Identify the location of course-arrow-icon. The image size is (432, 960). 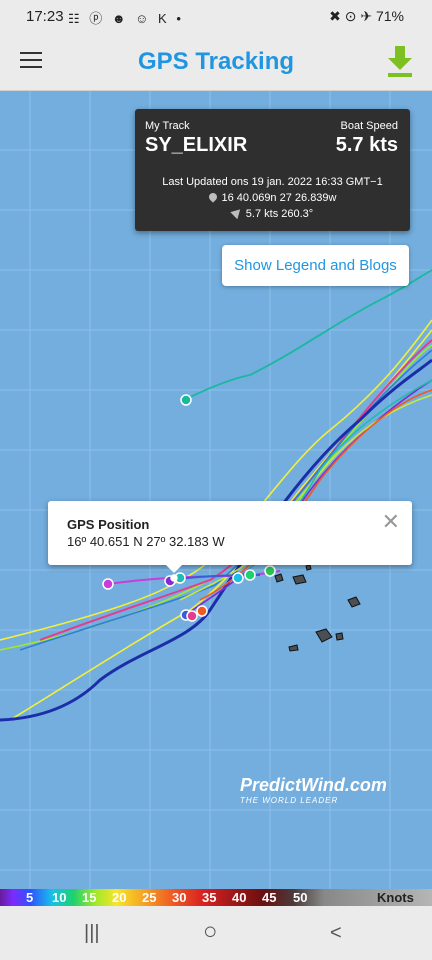
(237, 212).